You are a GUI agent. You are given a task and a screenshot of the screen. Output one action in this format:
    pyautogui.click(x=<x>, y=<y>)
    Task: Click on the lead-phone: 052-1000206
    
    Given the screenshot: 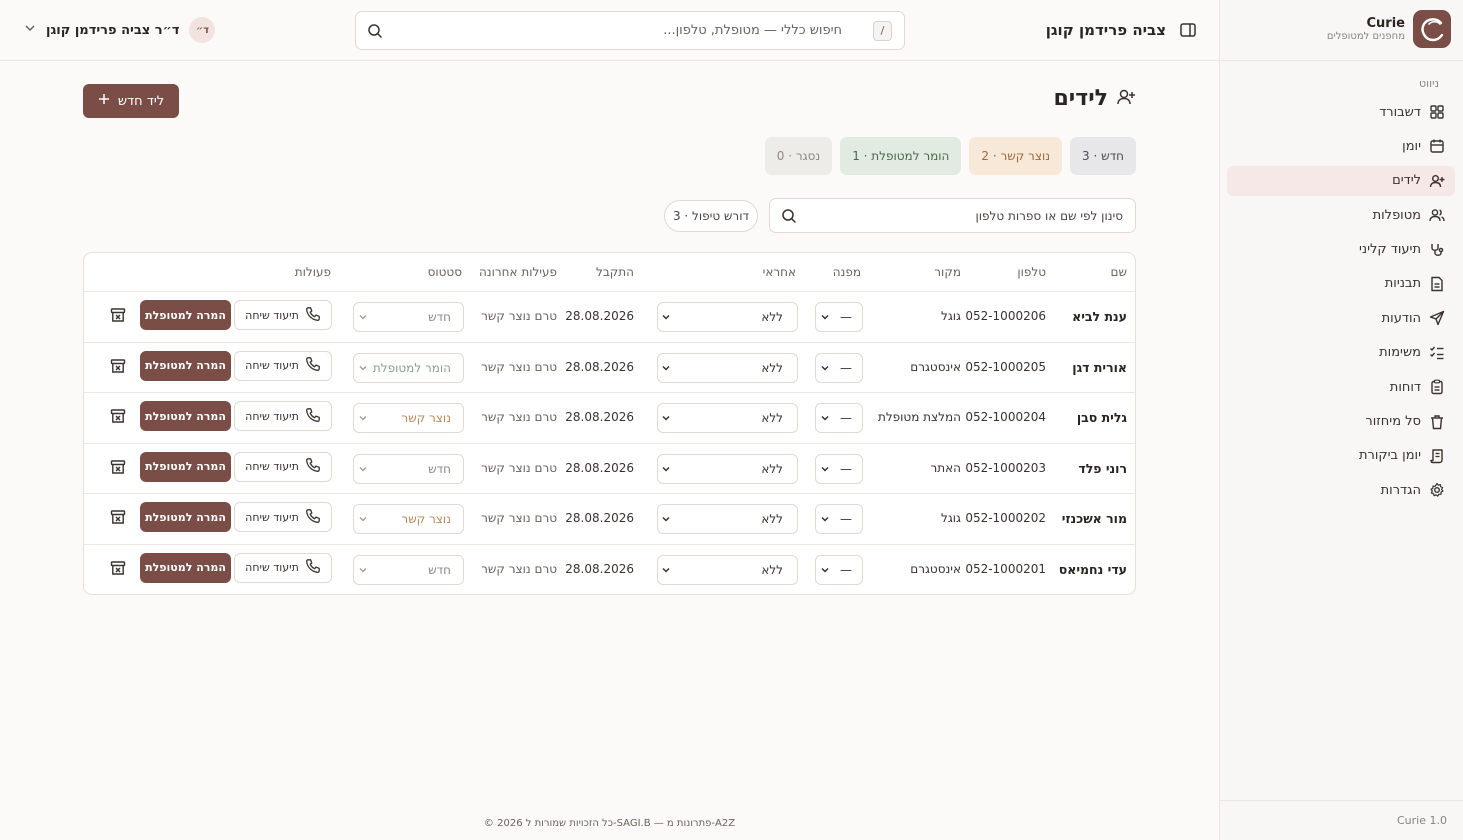 What is the action you would take?
    pyautogui.click(x=1005, y=316)
    